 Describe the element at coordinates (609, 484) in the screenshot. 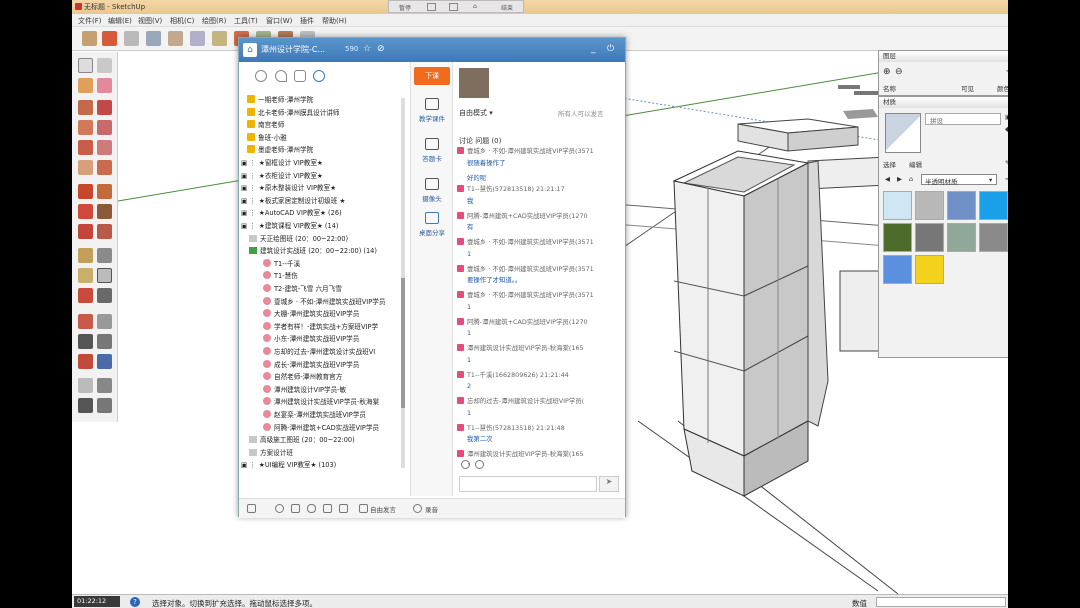

I see `send-button: ➤` at that location.